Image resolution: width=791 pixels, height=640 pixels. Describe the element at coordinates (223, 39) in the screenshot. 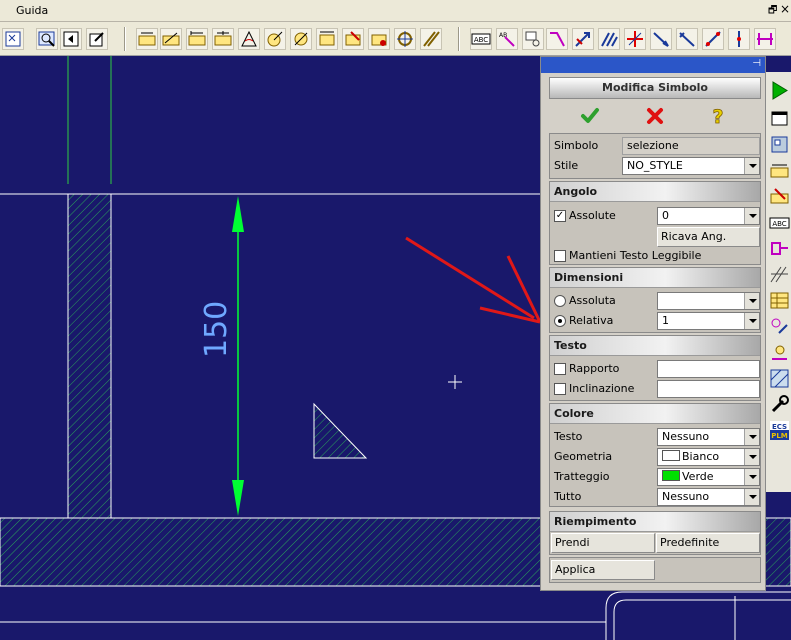

I see `dim-chain-icon` at that location.